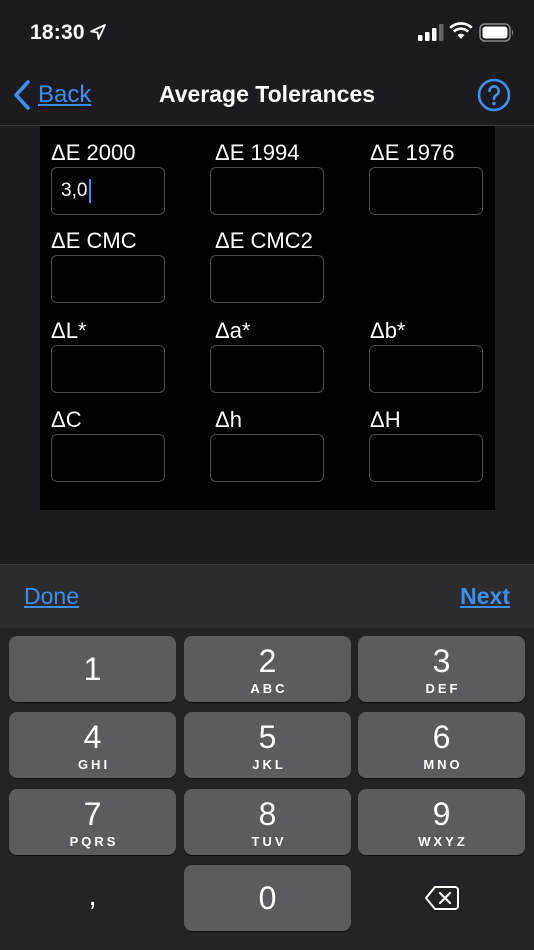 Image resolution: width=534 pixels, height=950 pixels. I want to click on dh-lower-label: Δh, so click(228, 419).